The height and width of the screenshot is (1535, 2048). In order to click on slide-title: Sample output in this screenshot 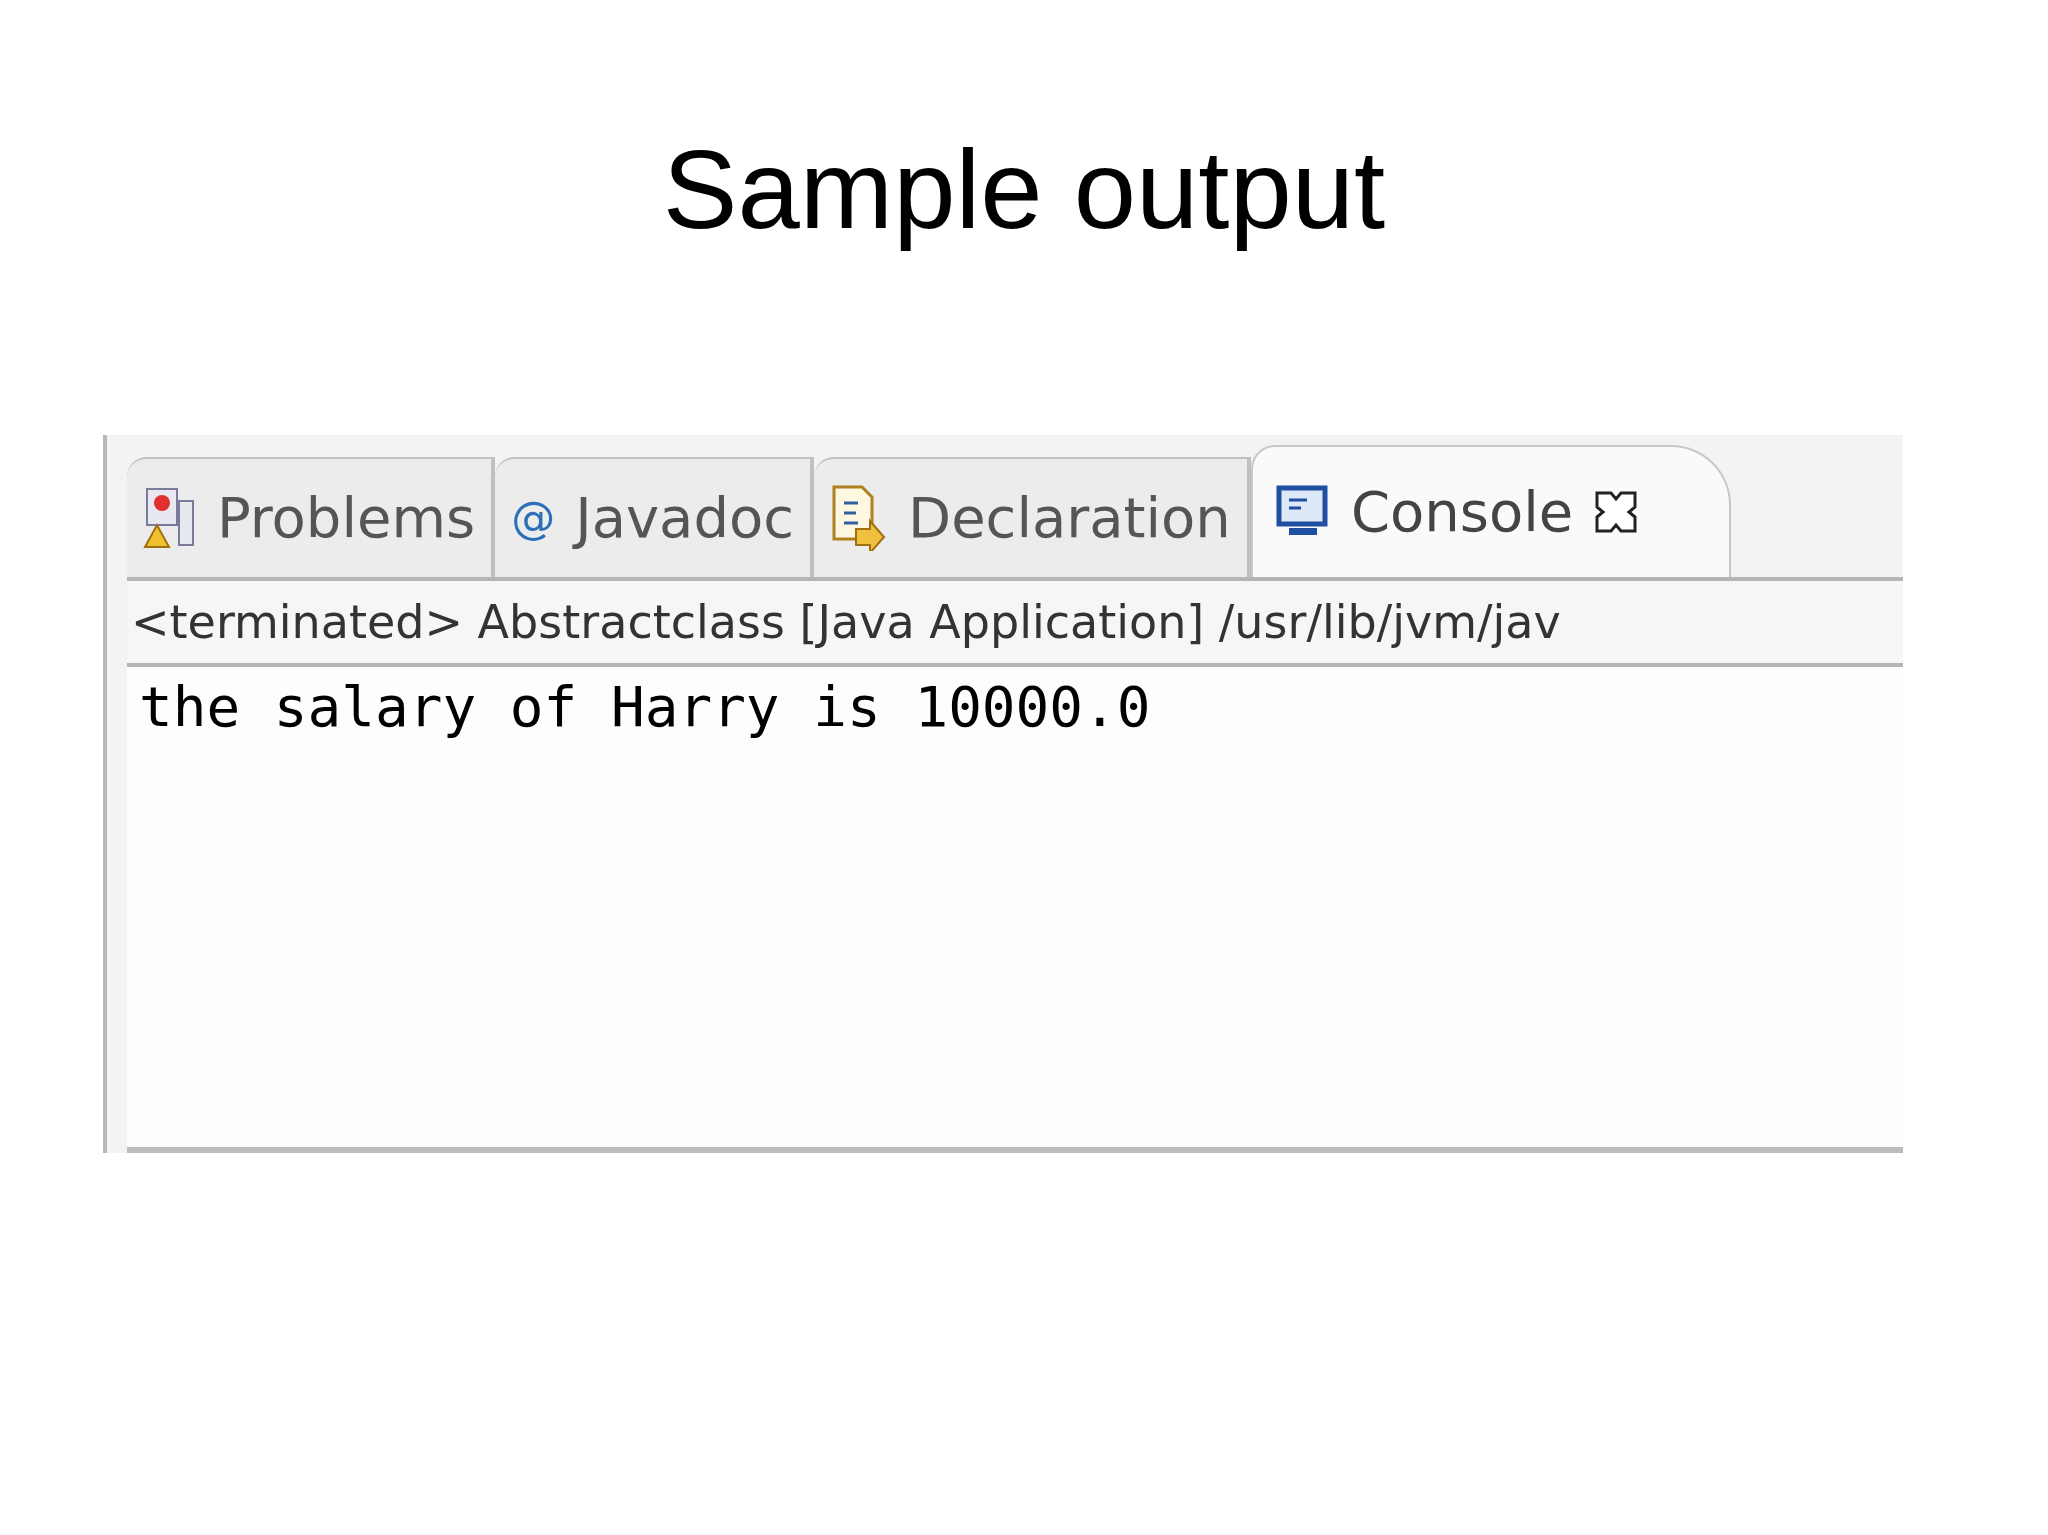, I will do `click(1024, 190)`.